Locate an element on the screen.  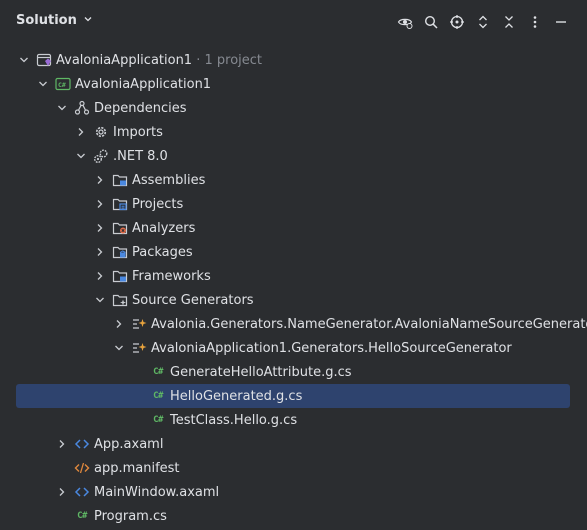
tree-item-file-generate-hello-attribute: C# GenerateHelloAttribute.g.cs is located at coordinates (293, 372).